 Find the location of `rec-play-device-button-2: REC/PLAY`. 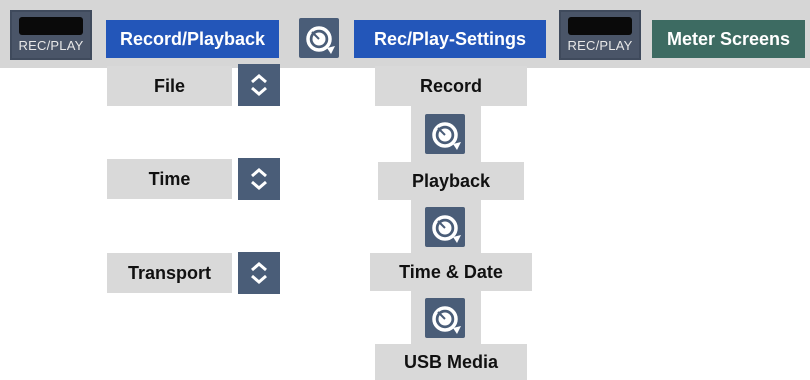

rec-play-device-button-2: REC/PLAY is located at coordinates (600, 35).